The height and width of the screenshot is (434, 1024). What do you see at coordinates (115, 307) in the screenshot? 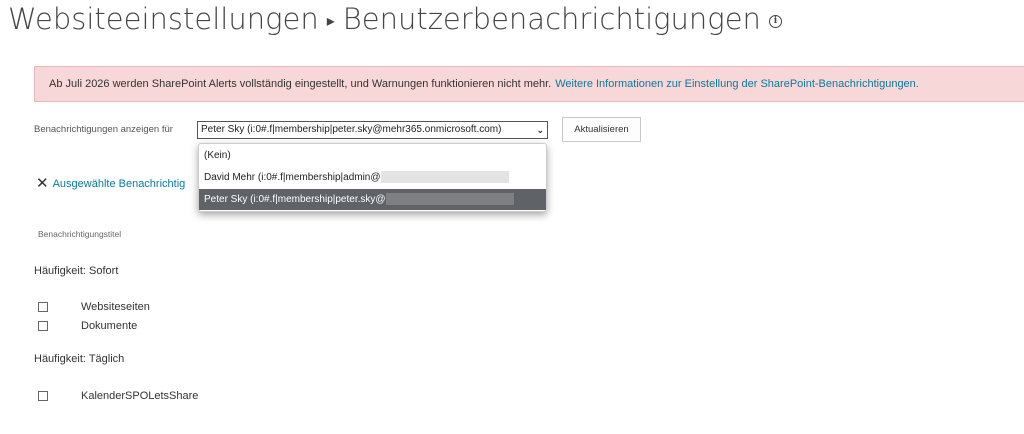
I see `alert-title: Websiteseiten` at bounding box center [115, 307].